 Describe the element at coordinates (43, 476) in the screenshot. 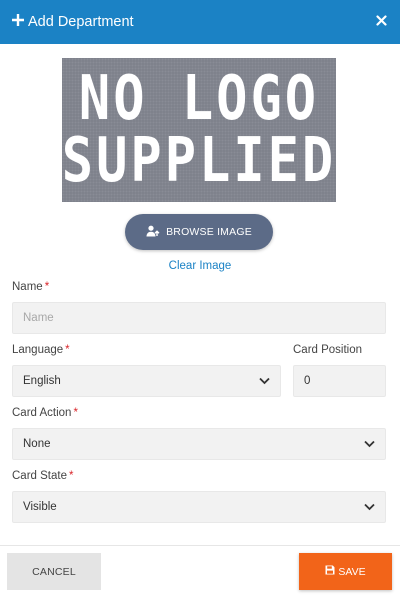

I see `card-state-label: Card State *` at that location.